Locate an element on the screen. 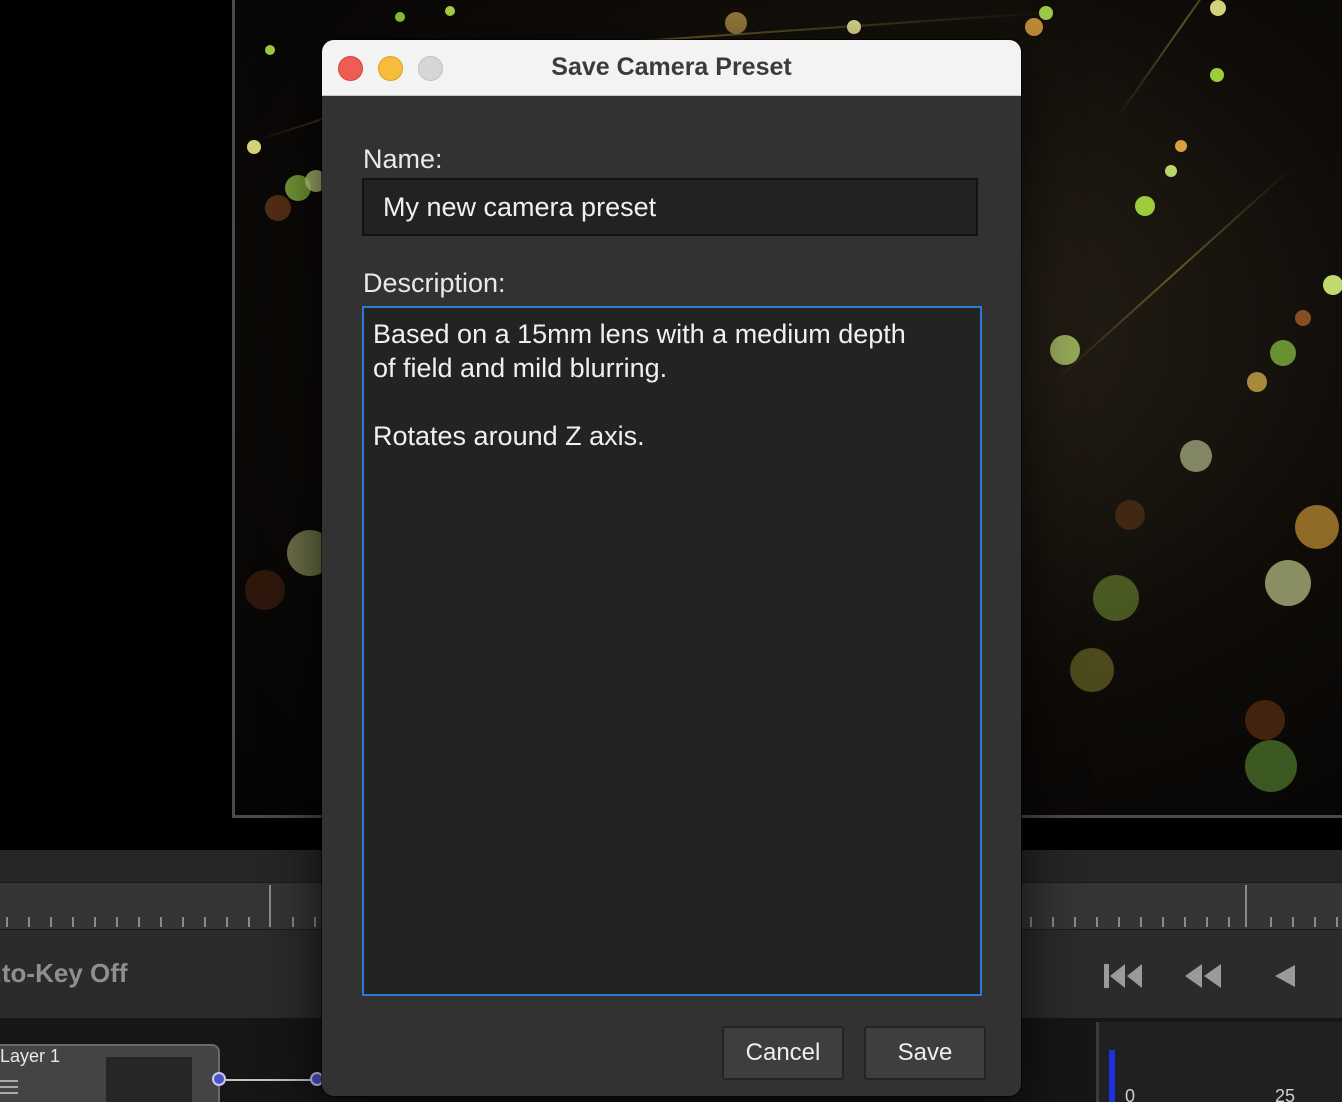  timeline-panel: 0 25 is located at coordinates (1219, 1062).